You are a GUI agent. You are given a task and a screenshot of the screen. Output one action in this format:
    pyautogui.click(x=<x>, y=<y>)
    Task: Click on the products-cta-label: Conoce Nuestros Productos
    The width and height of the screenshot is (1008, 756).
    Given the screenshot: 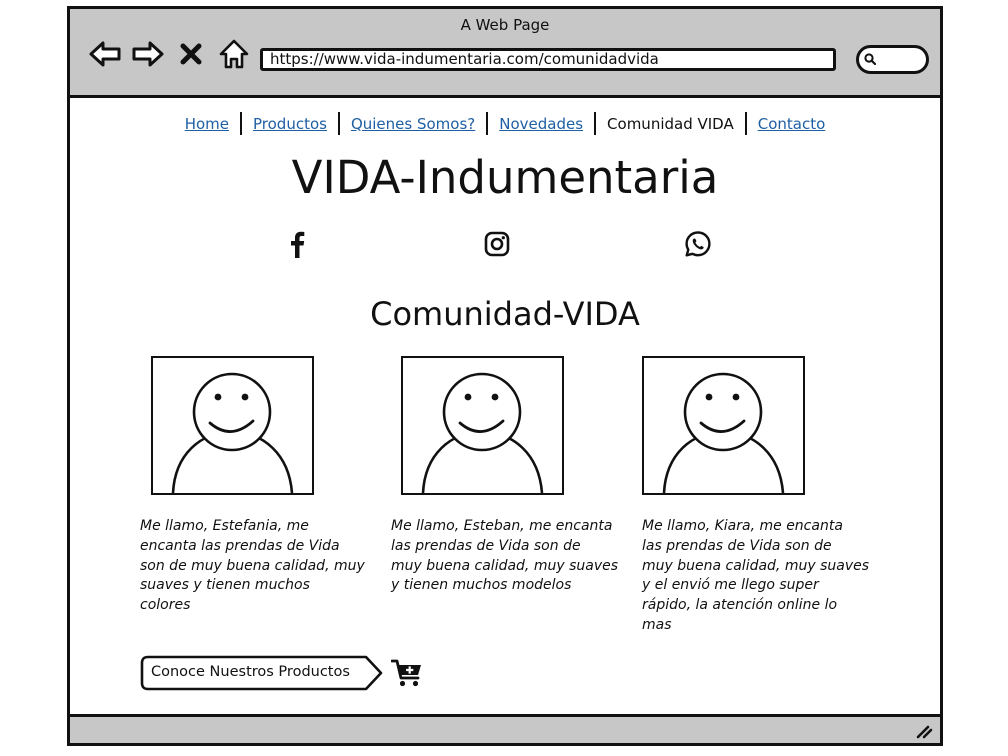 What is the action you would take?
    pyautogui.click(x=250, y=672)
    